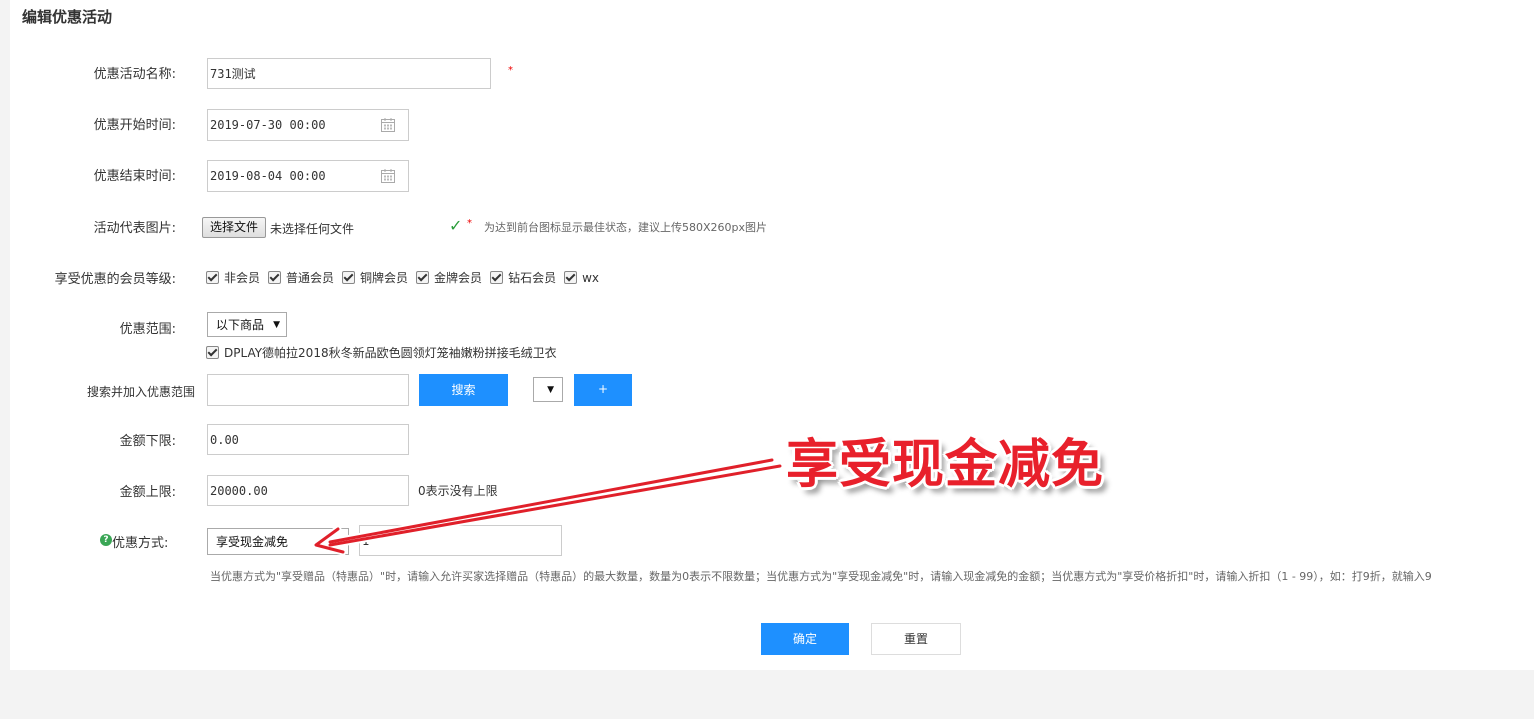  What do you see at coordinates (945, 465) in the screenshot?
I see `annotation-label: 享受现金减免` at bounding box center [945, 465].